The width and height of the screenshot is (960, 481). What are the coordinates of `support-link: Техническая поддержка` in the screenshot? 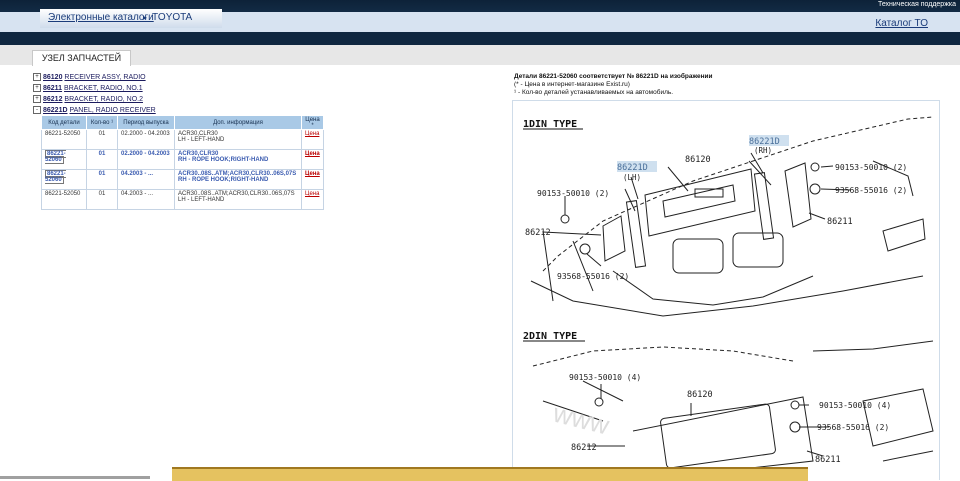 It's located at (917, 4).